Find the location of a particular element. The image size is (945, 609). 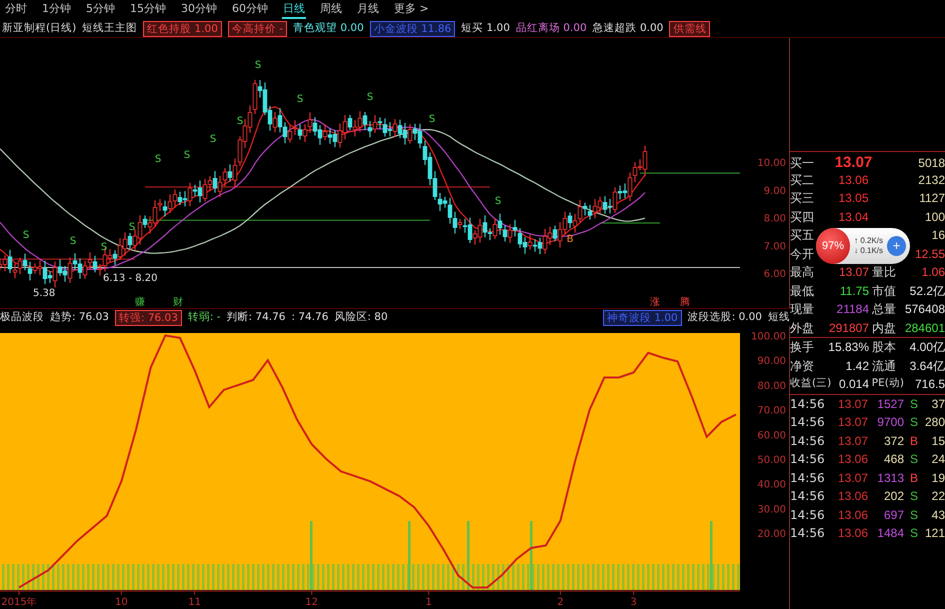

indicator-value: 趋势: 76.03 is located at coordinates (79, 317).